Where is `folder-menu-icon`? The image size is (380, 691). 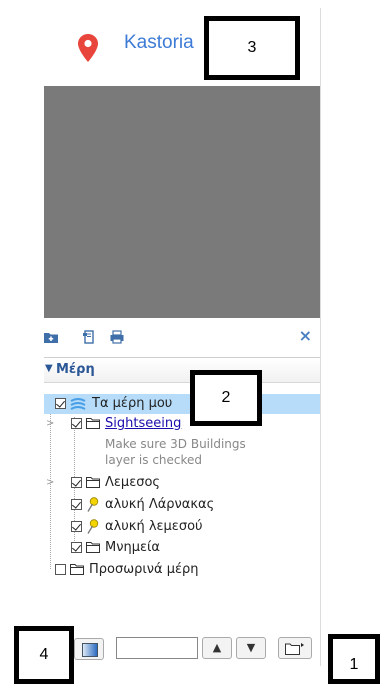
folder-menu-icon is located at coordinates (294, 649).